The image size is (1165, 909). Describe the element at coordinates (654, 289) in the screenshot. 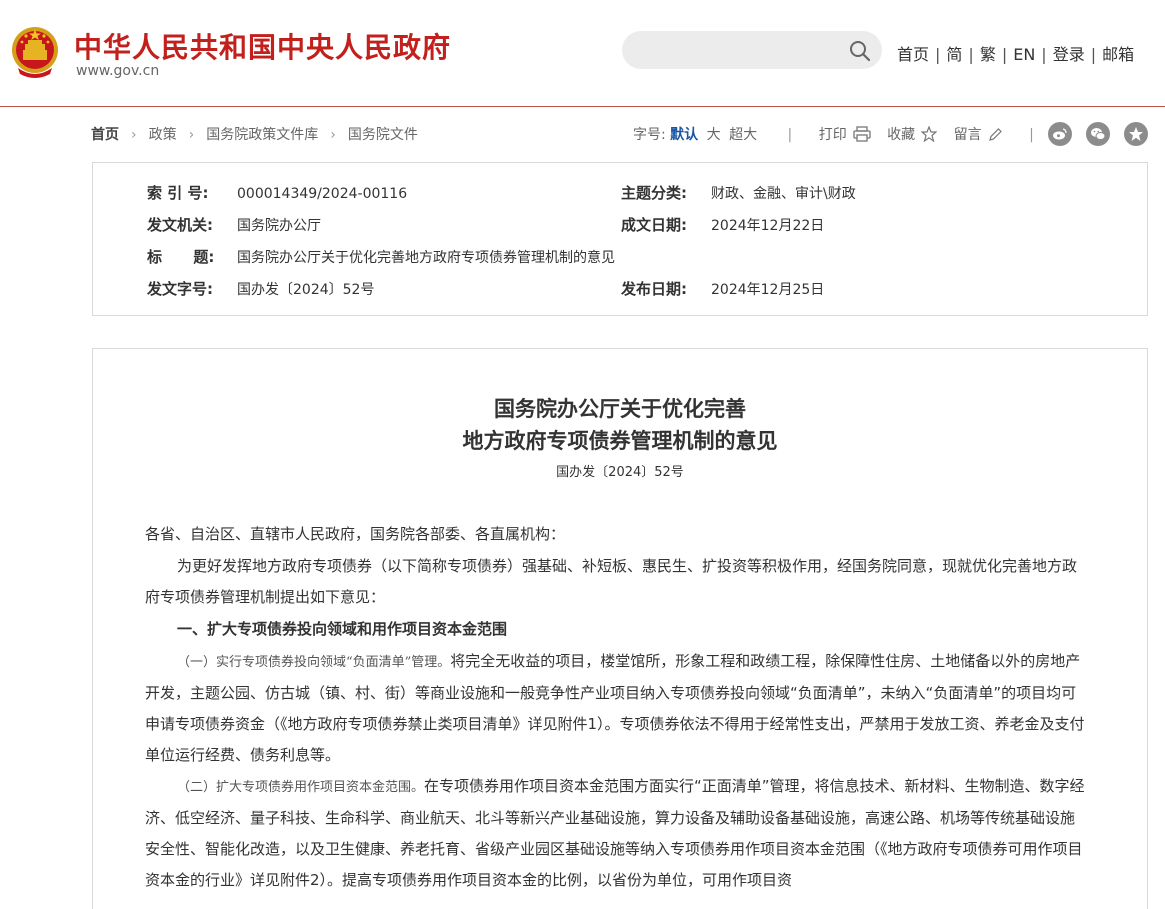

I see `meta-label: 发布日期:` at that location.